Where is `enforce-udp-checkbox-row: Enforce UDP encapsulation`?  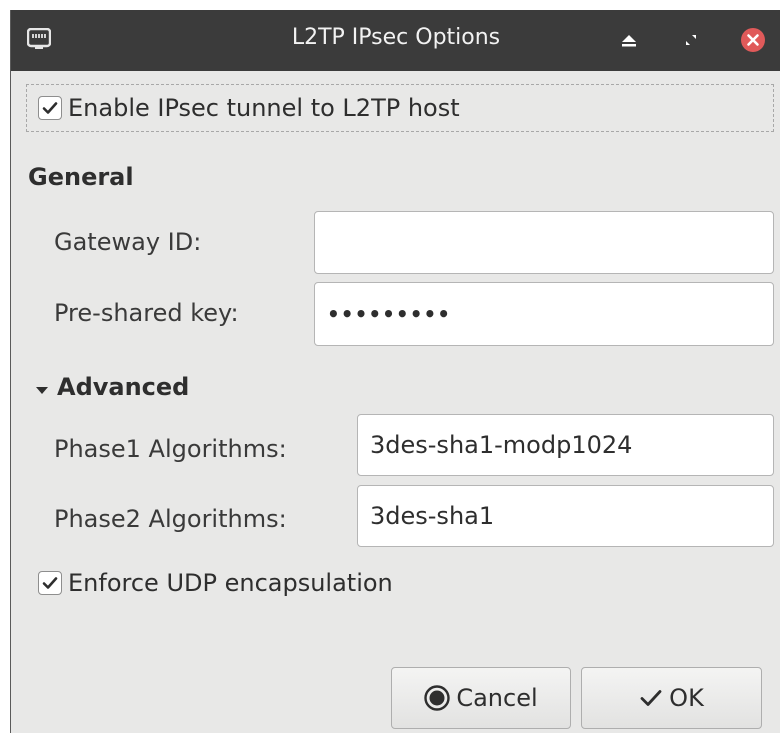 enforce-udp-checkbox-row: Enforce UDP encapsulation is located at coordinates (215, 583).